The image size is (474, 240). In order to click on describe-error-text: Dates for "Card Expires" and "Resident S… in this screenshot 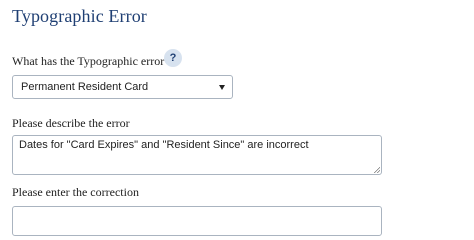, I will do `click(164, 145)`.